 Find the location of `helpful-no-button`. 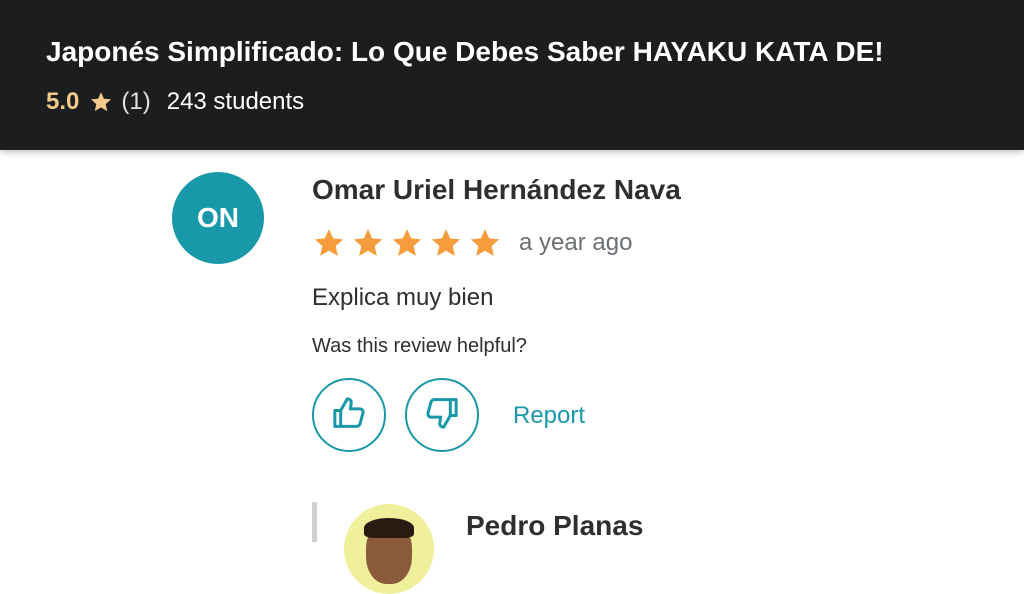

helpful-no-button is located at coordinates (442, 415).